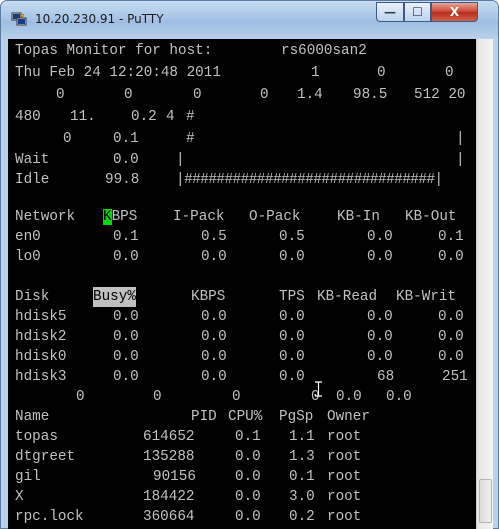 The height and width of the screenshot is (529, 499). Describe the element at coordinates (449, 73) in the screenshot. I see `date-line-value: 0` at that location.